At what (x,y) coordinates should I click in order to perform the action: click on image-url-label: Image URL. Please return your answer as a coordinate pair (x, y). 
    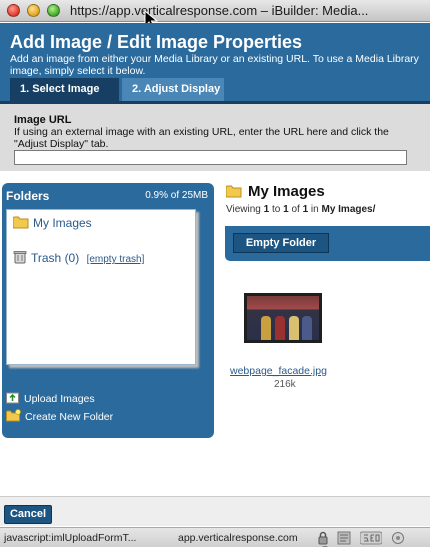
    Looking at the image, I should click on (43, 120).